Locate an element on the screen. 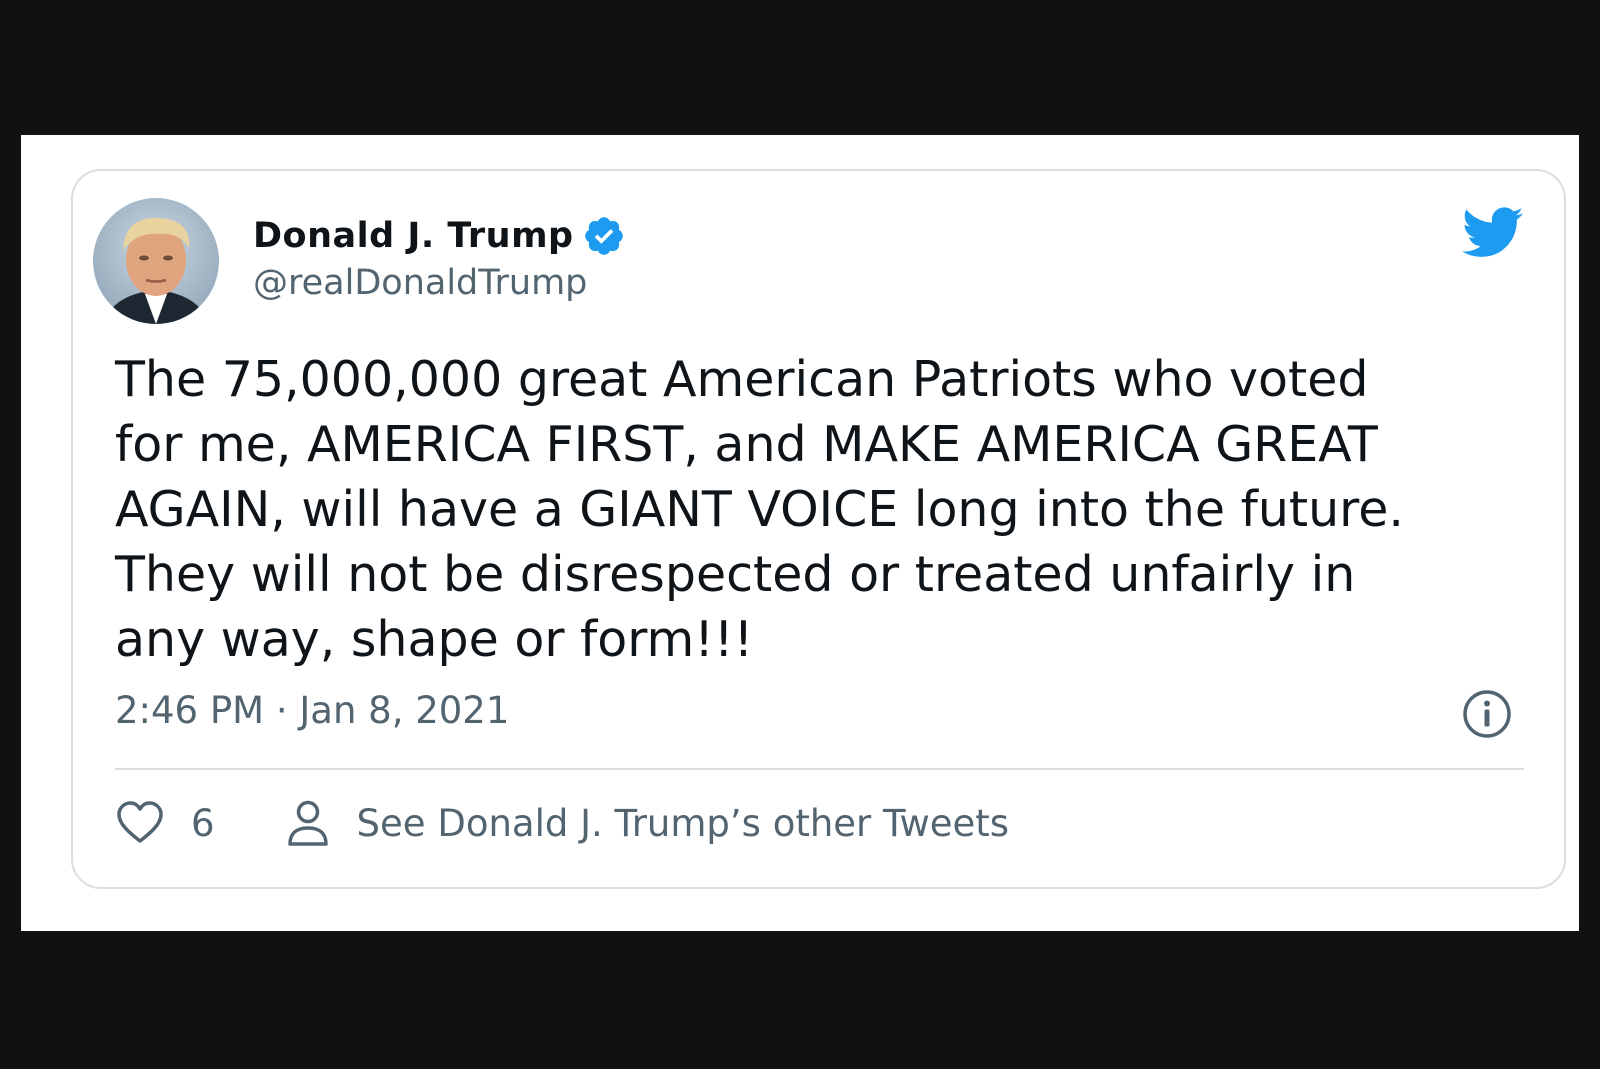 The image size is (1600, 1069). author-avatar is located at coordinates (156, 261).